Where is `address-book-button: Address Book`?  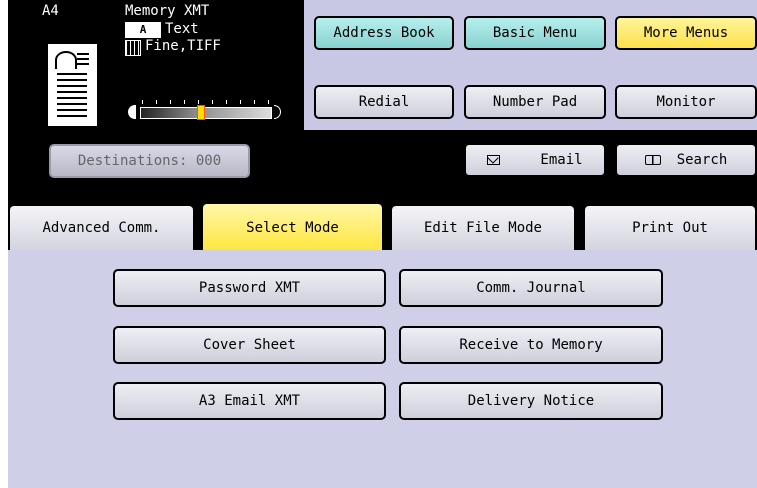
address-book-button: Address Book is located at coordinates (384, 33).